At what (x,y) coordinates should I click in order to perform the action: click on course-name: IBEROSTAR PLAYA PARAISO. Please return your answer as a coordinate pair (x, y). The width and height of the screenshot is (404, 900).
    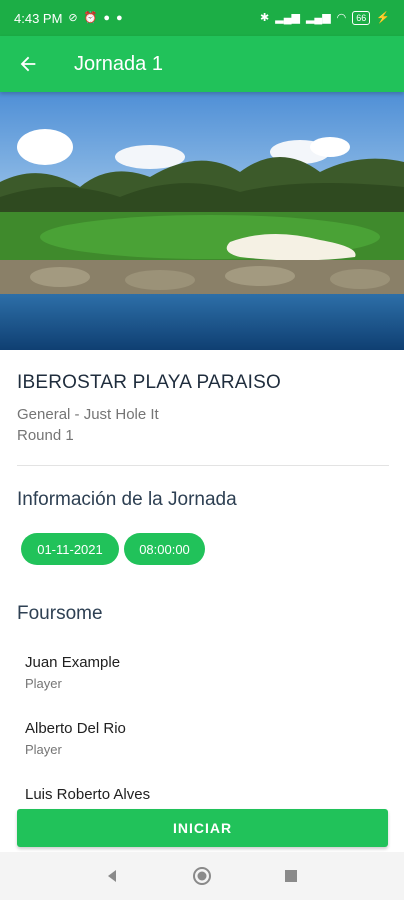
    Looking at the image, I should click on (149, 382).